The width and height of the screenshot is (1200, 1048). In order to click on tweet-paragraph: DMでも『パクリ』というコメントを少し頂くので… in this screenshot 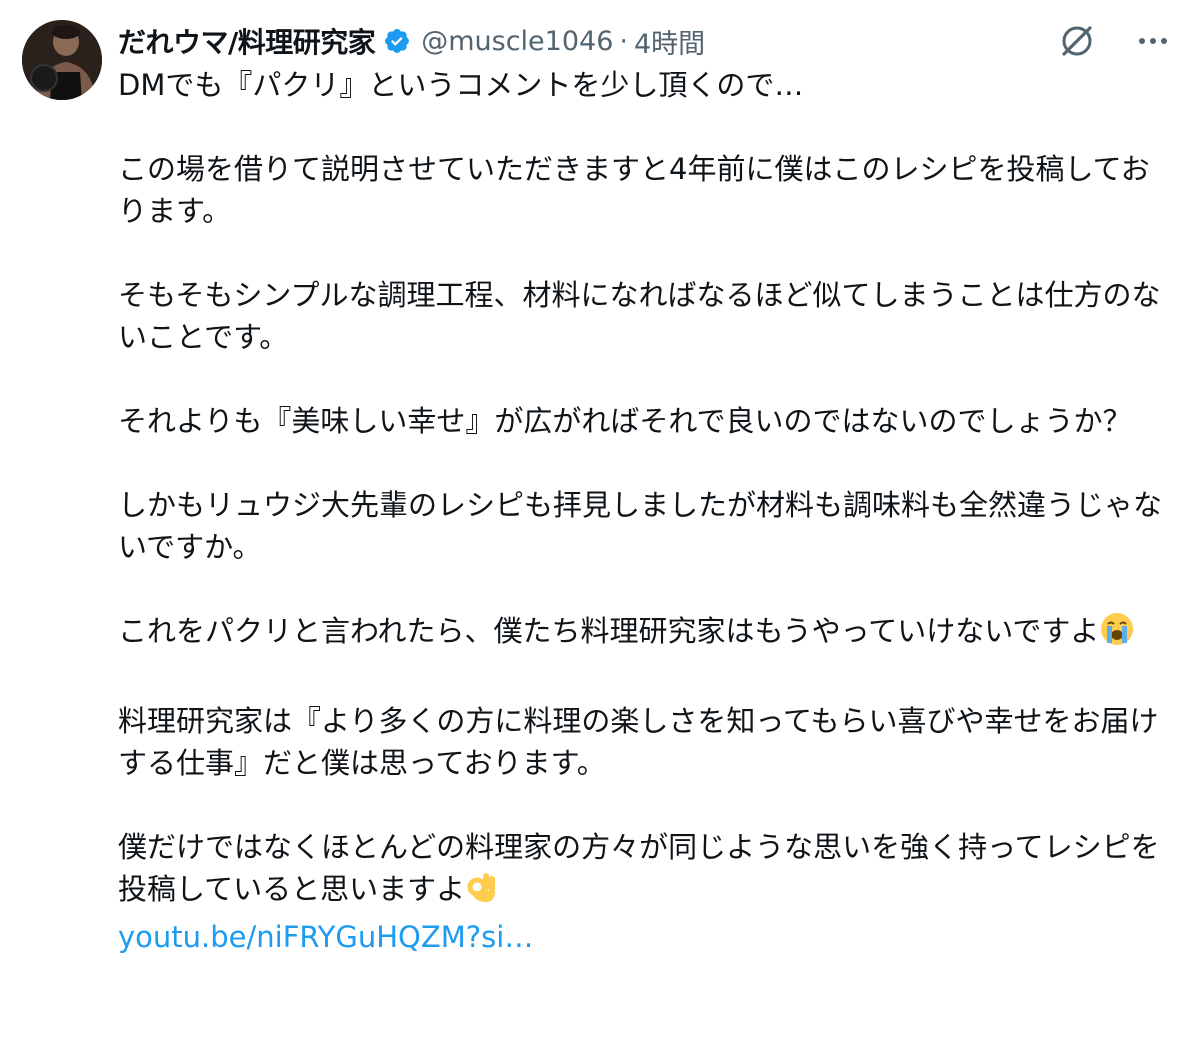, I will do `click(461, 85)`.